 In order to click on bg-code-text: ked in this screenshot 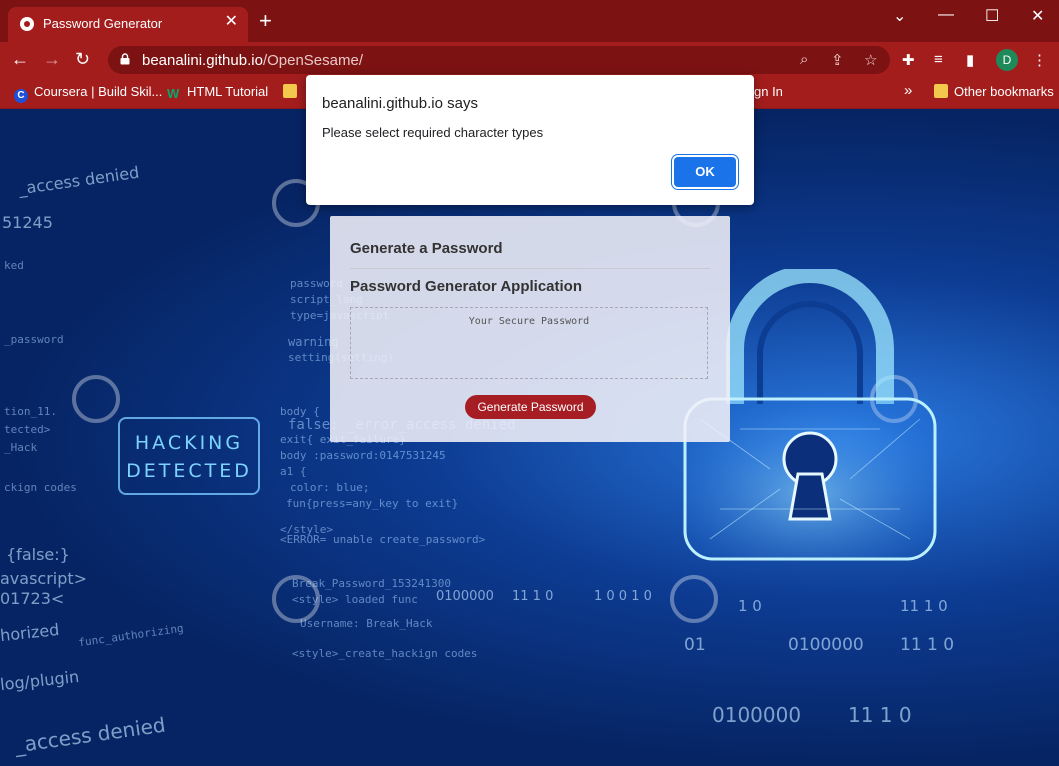, I will do `click(14, 265)`.